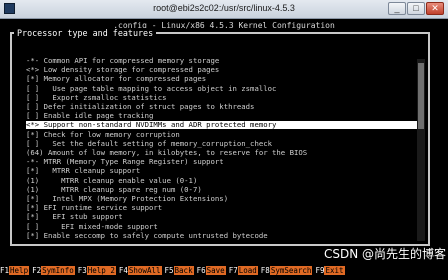 The width and height of the screenshot is (448, 280). What do you see at coordinates (169, 270) in the screenshot?
I see `function-key-number: F5` at bounding box center [169, 270].